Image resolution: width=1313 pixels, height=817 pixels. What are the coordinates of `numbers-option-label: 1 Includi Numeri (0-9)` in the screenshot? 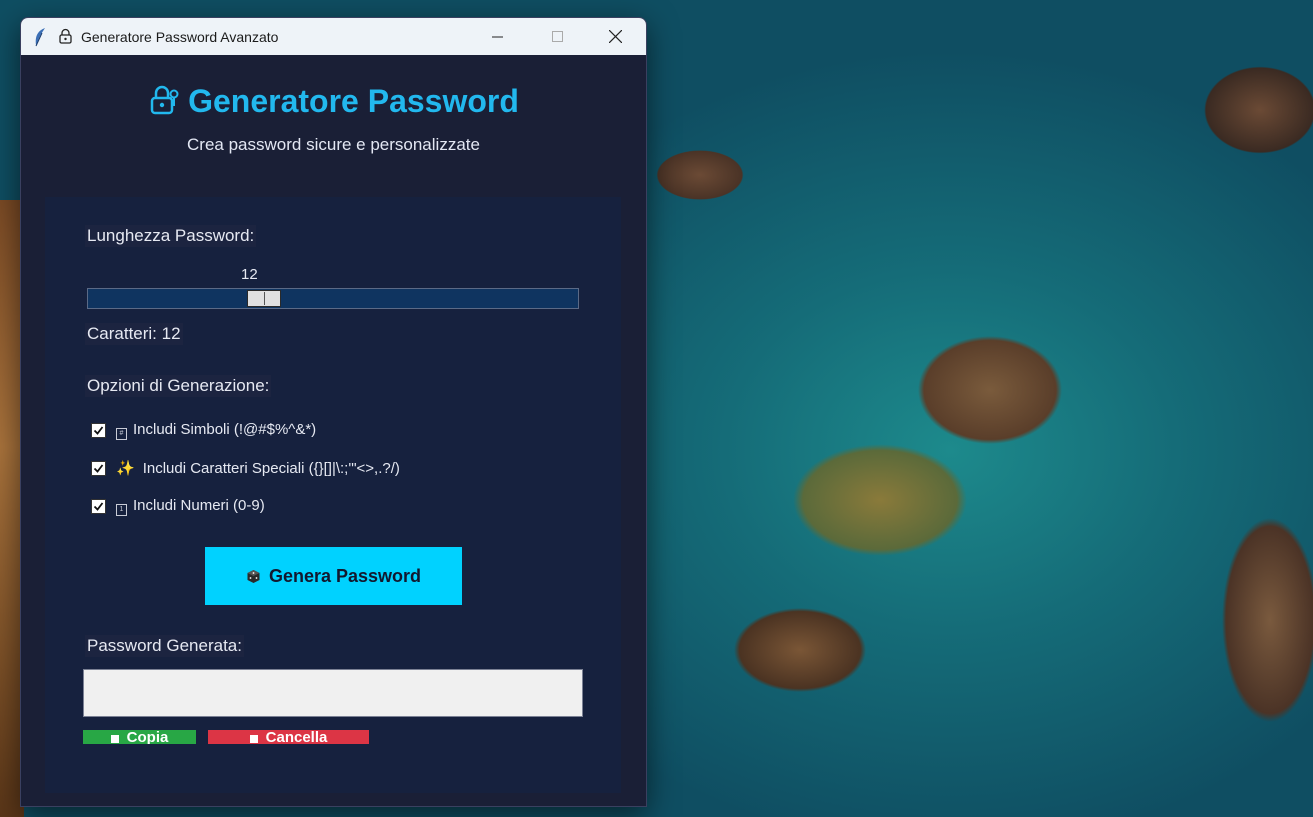 It's located at (190, 506).